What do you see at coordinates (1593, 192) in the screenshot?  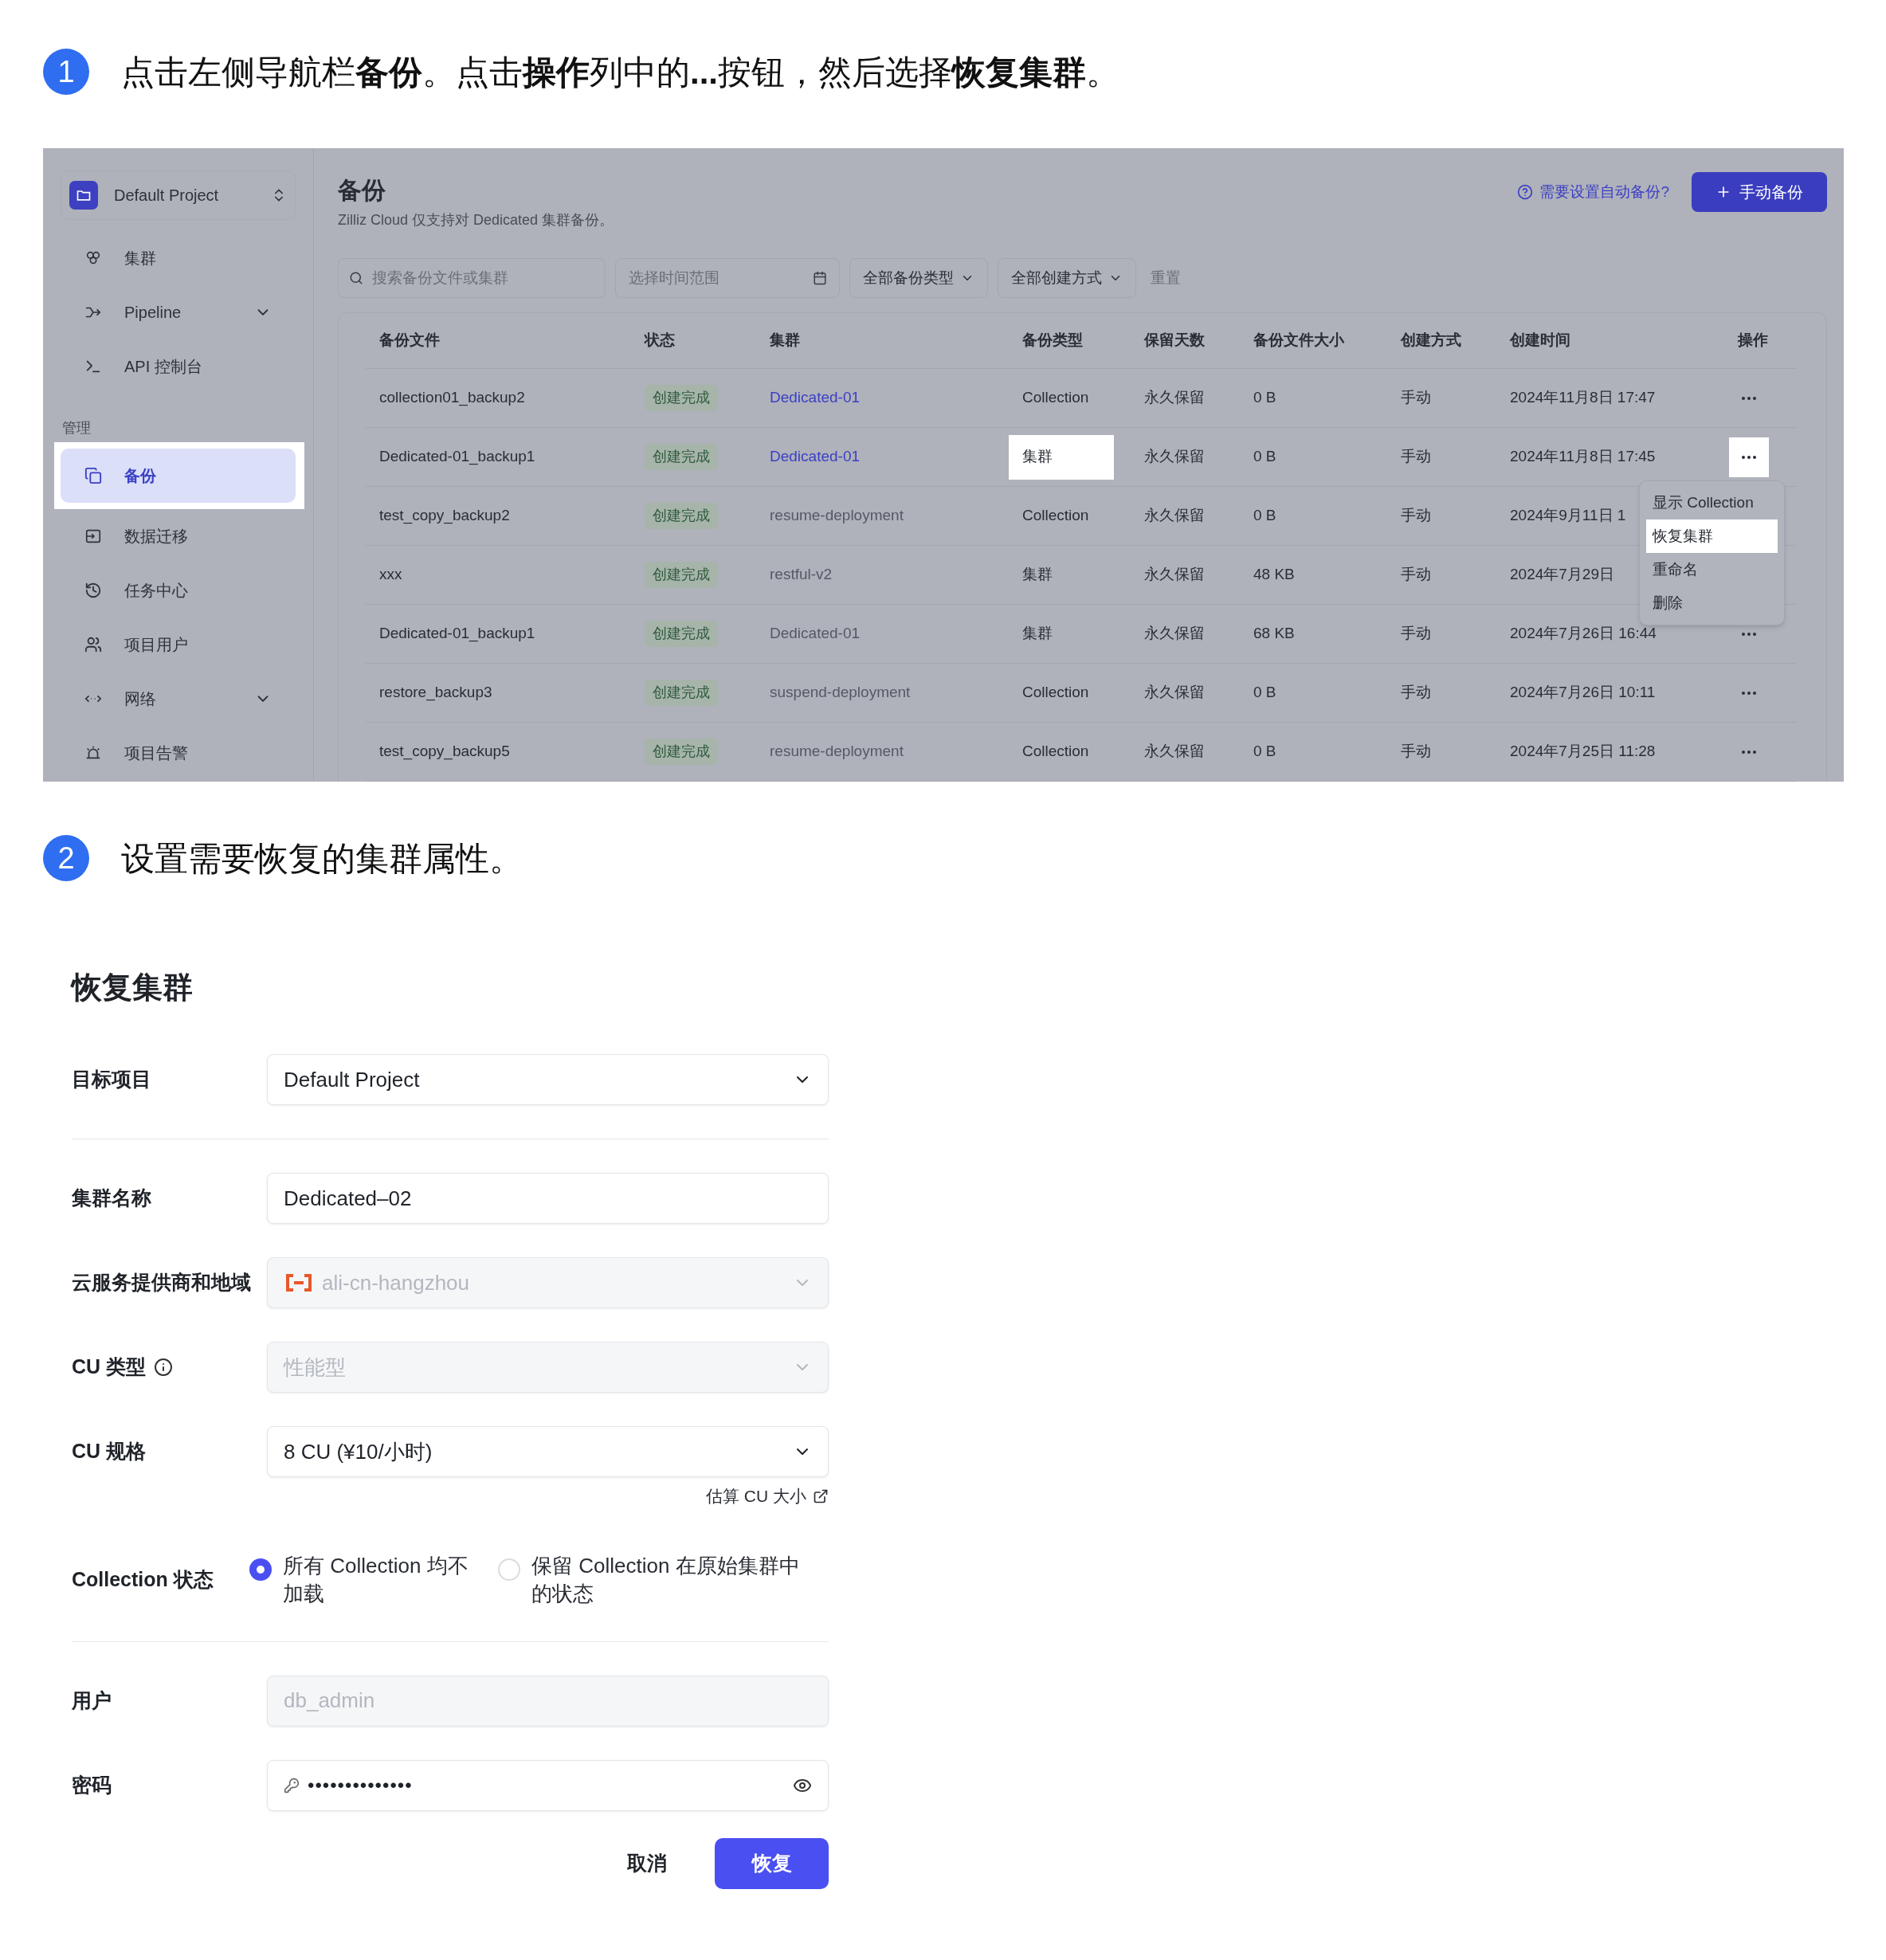 I see `help-link: 需要设置自动备份?` at bounding box center [1593, 192].